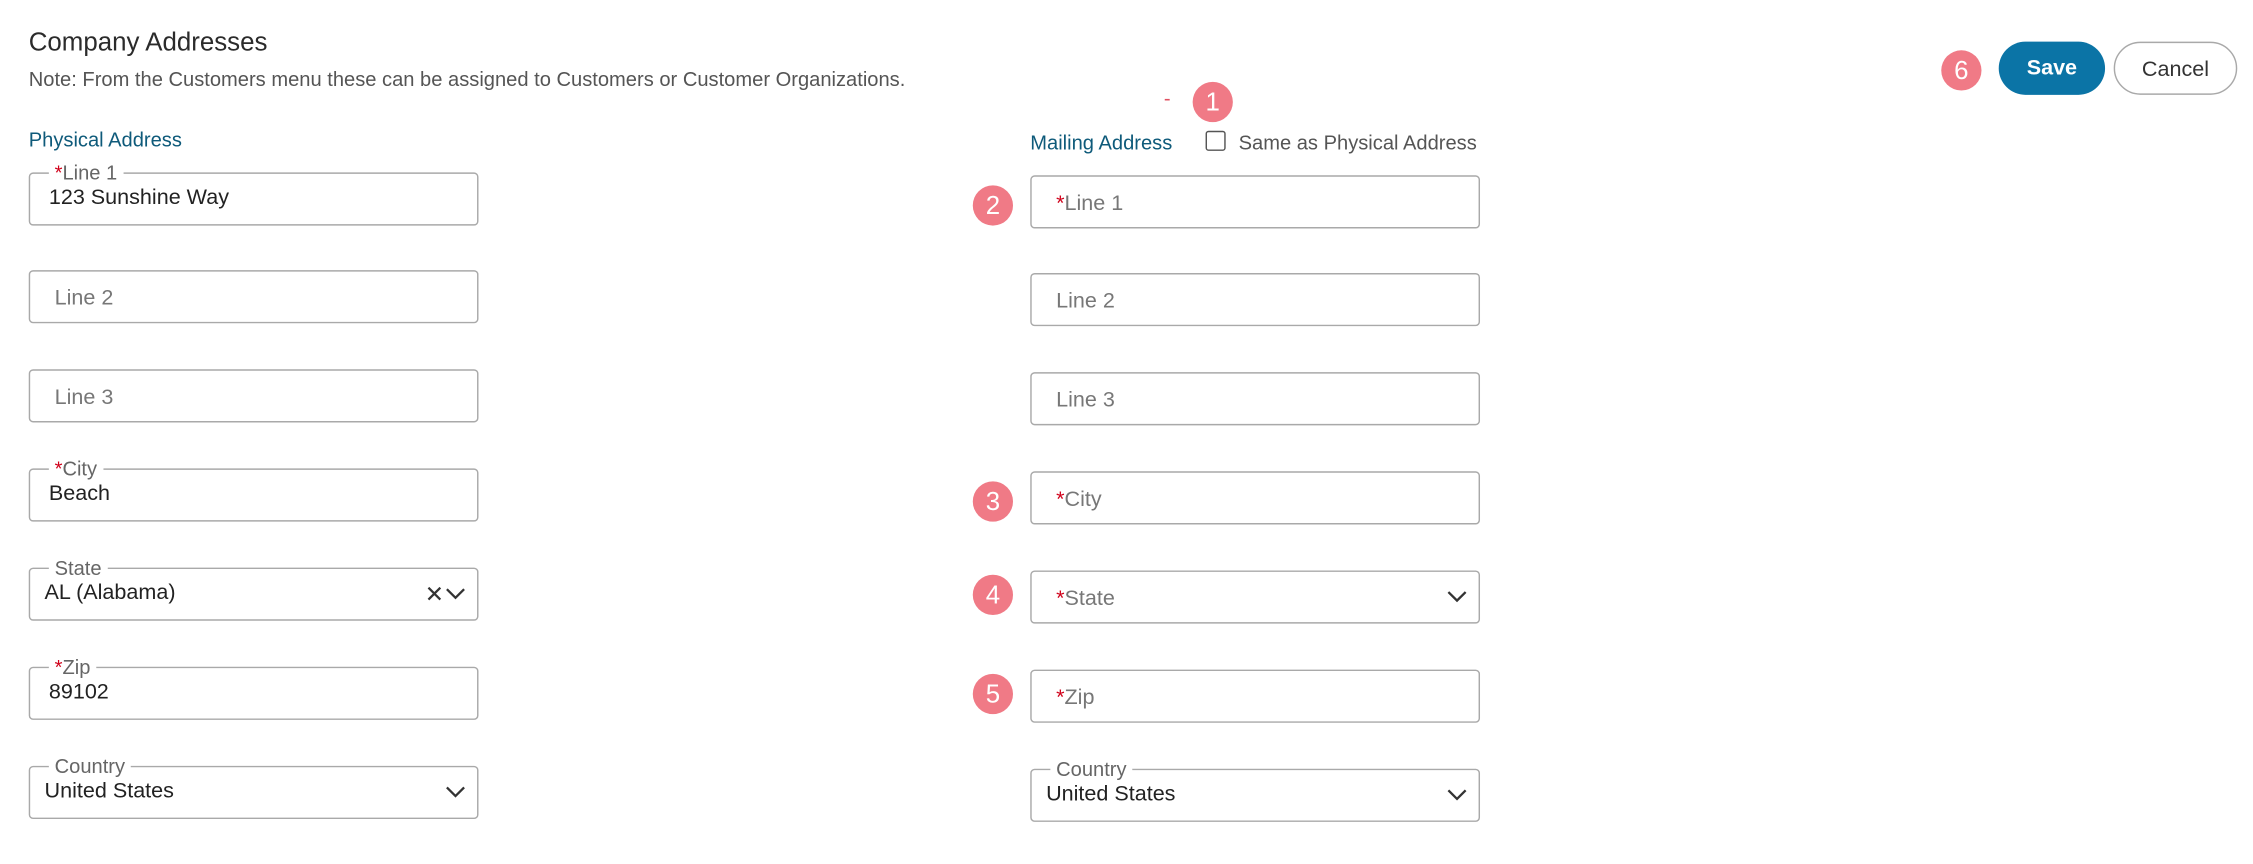 The image size is (2253, 864). Describe the element at coordinates (253, 193) in the screenshot. I see `physical-line1-field: *Line 1 123 Sunshine Way` at that location.